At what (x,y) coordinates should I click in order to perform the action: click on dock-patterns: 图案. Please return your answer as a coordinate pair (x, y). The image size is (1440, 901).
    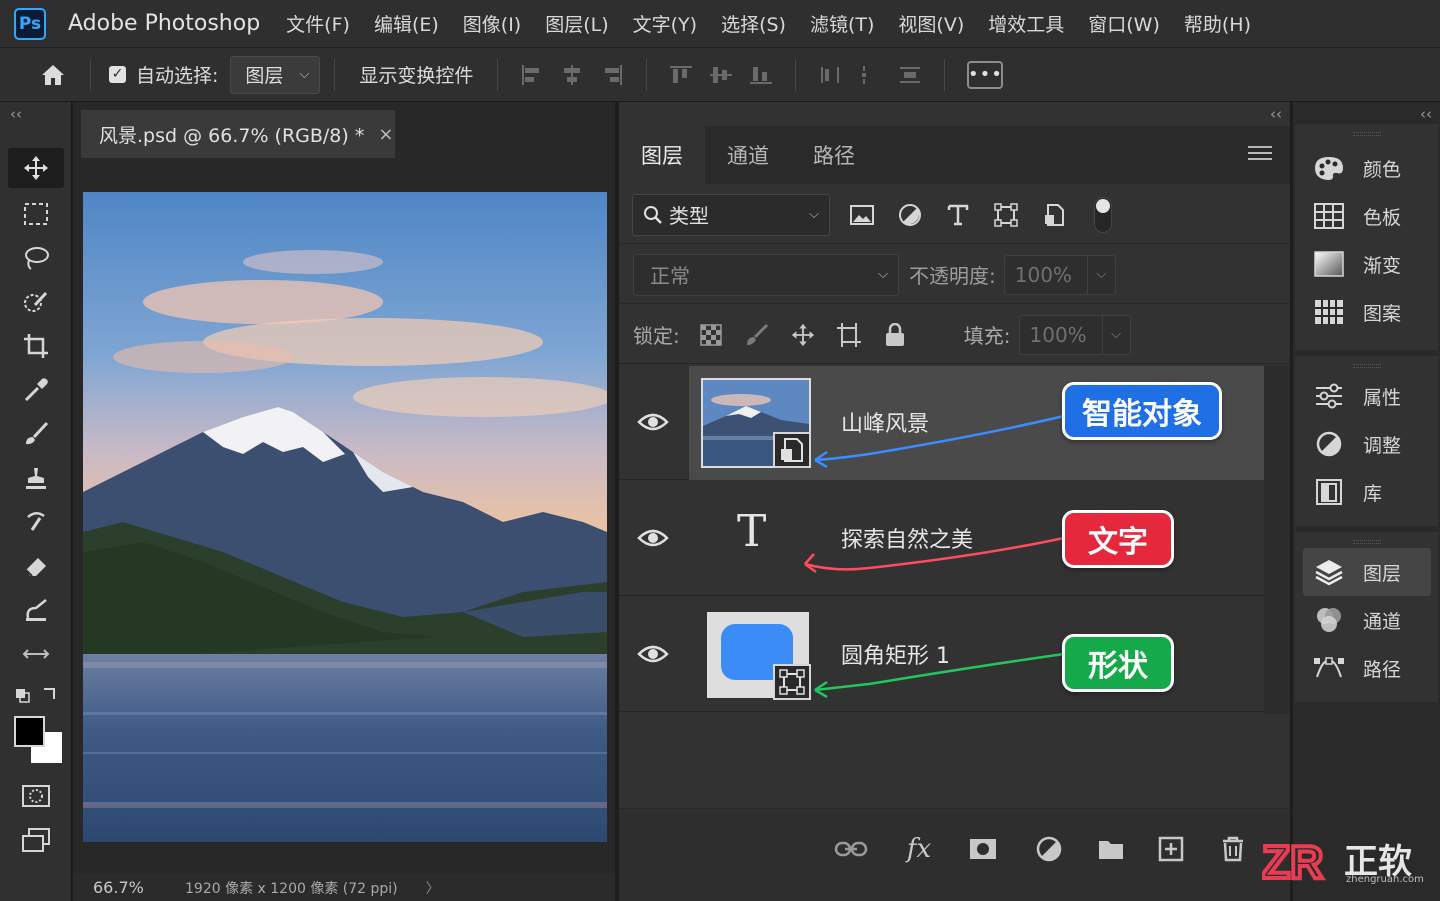
    Looking at the image, I should click on (1366, 312).